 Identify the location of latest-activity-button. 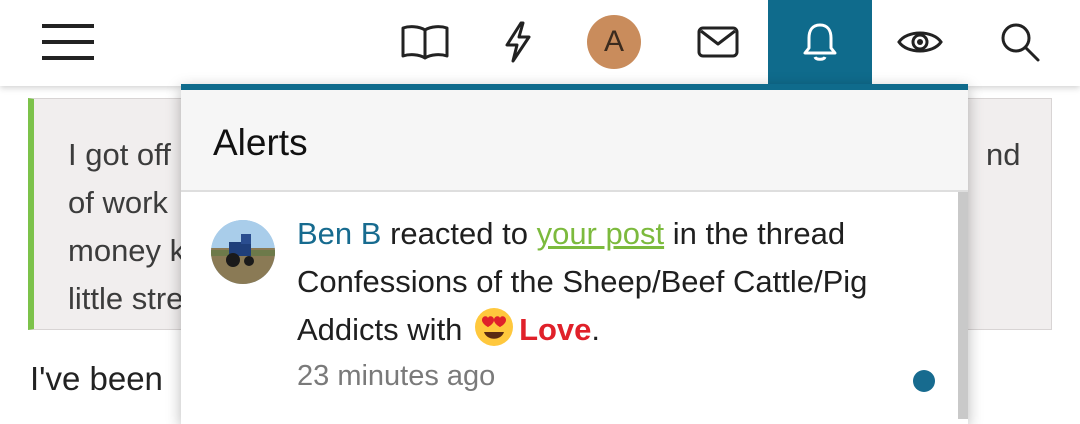
(518, 42).